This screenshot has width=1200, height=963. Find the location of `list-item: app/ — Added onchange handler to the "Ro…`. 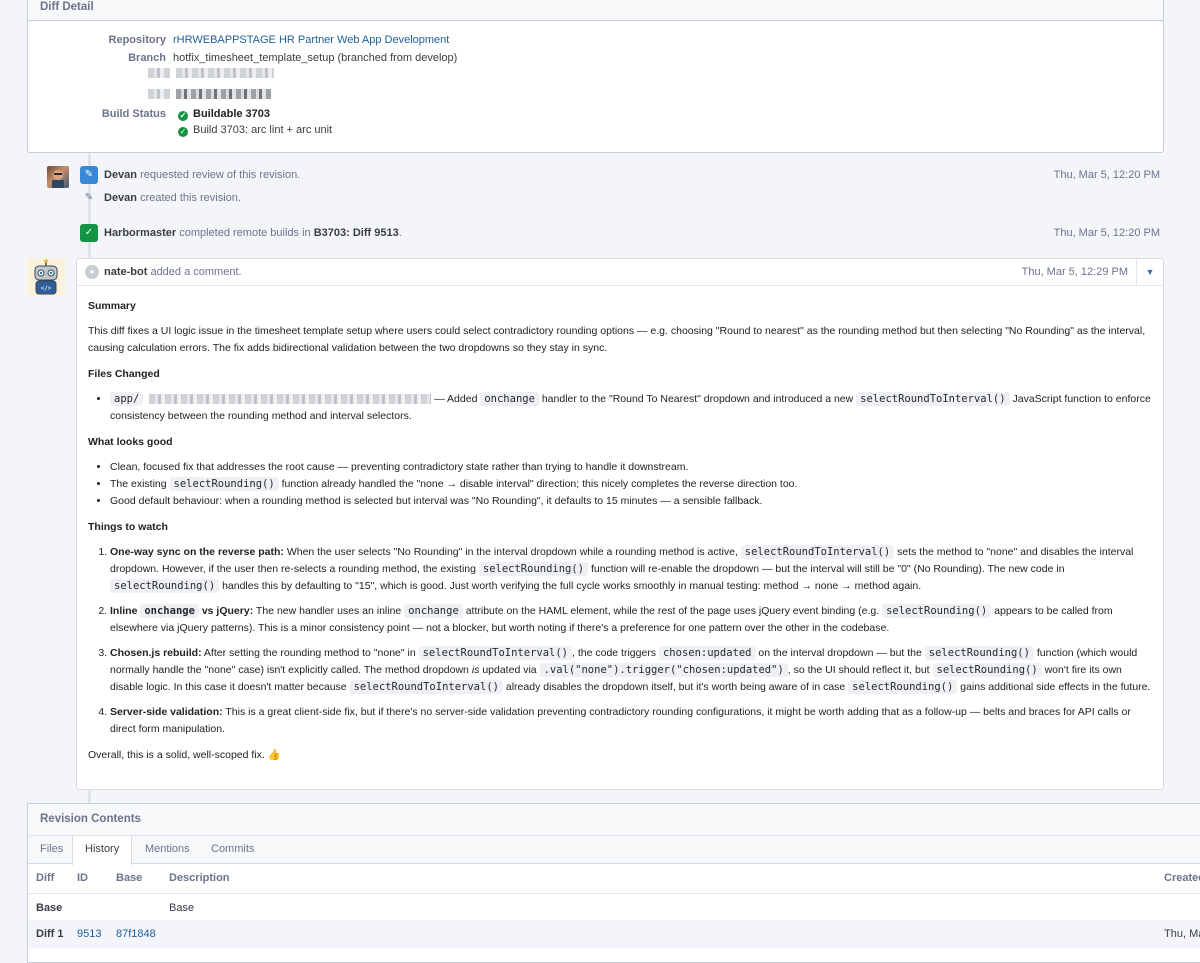

list-item: app/ — Added onchange handler to the "Ro… is located at coordinates (631, 408).